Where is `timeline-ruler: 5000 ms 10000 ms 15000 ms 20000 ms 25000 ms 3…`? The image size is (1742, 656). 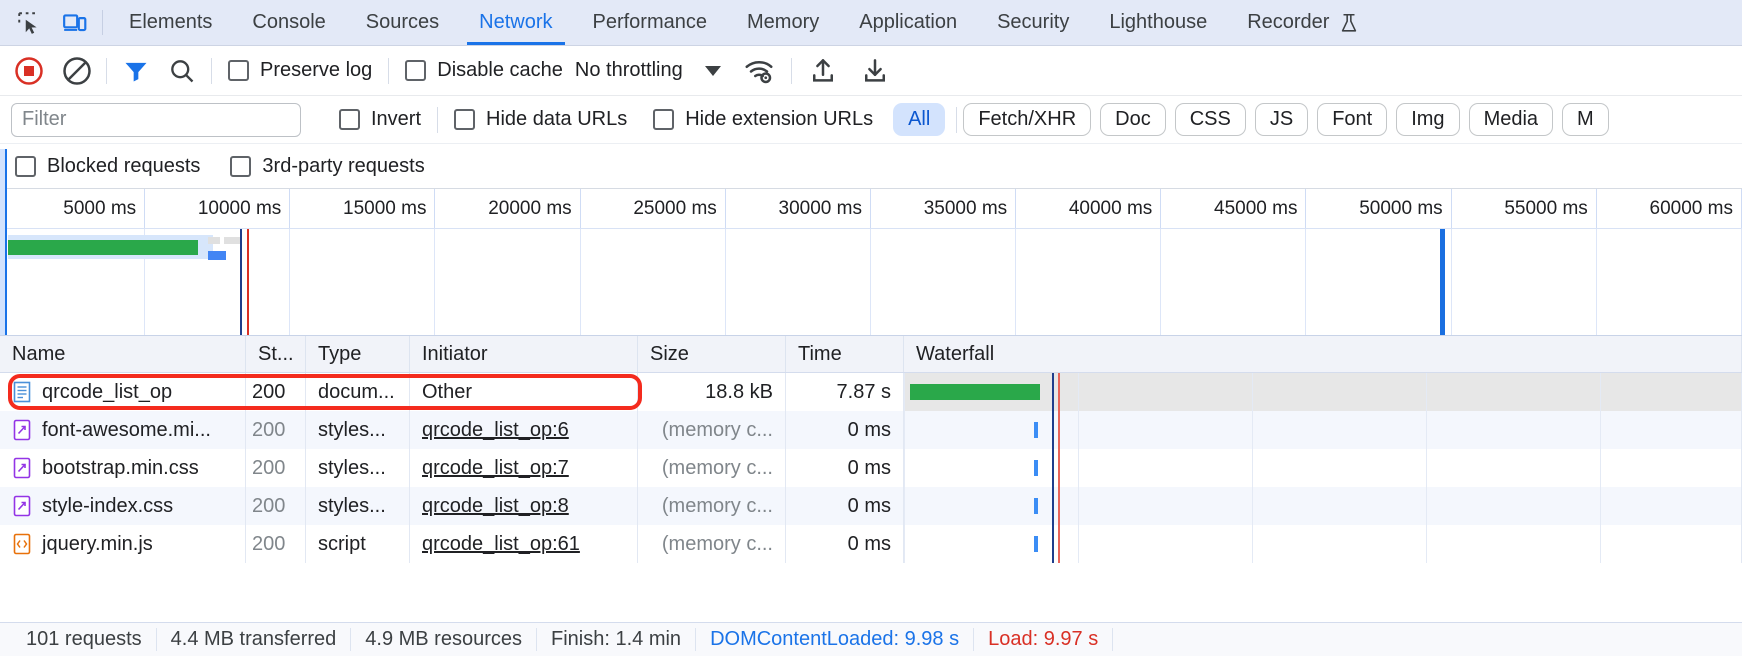 timeline-ruler: 5000 ms 10000 ms 15000 ms 20000 ms 25000 ms 3… is located at coordinates (871, 209).